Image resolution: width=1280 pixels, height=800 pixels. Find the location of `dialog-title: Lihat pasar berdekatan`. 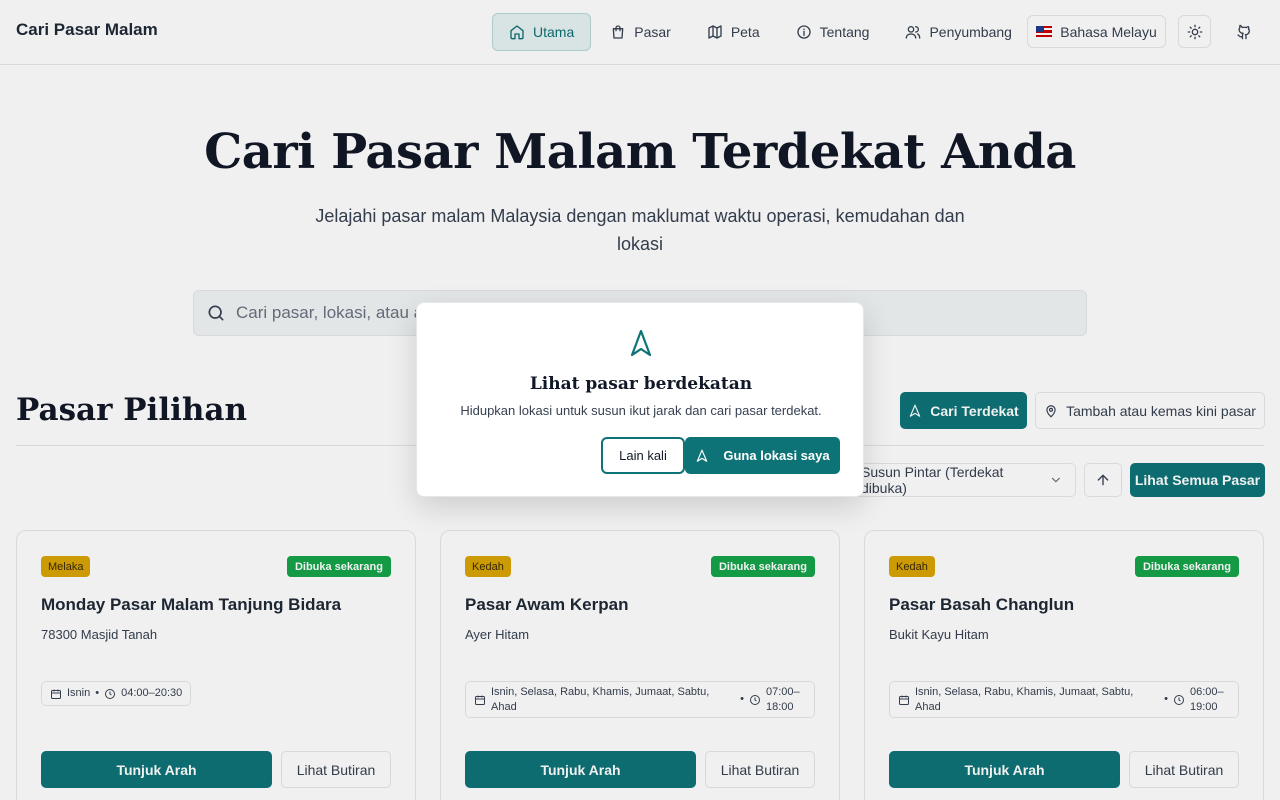

dialog-title: Lihat pasar berdekatan is located at coordinates (641, 384).